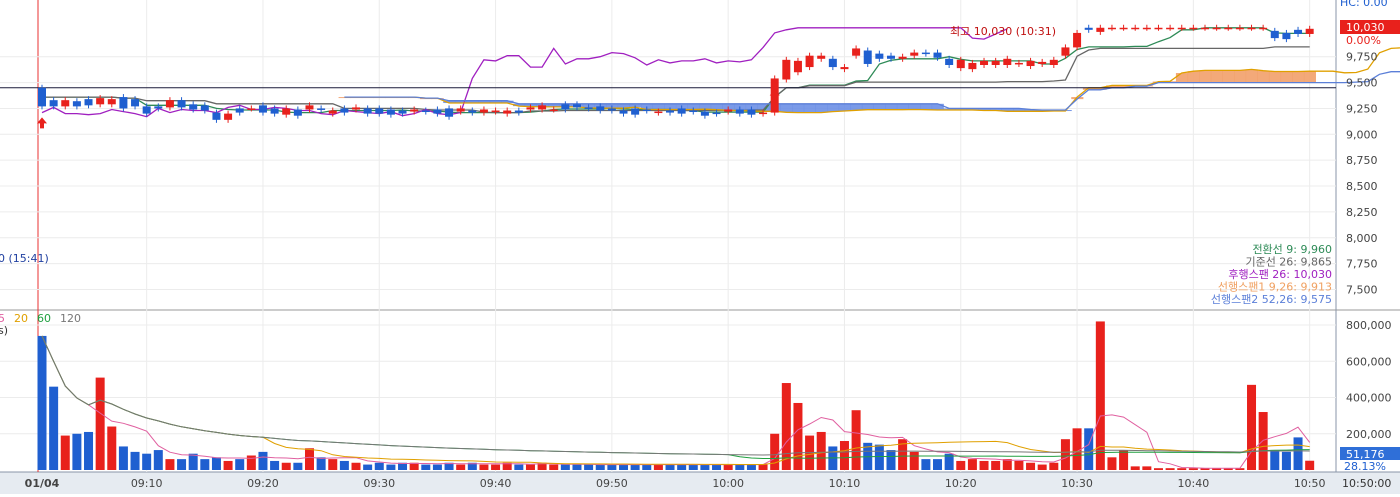  Describe the element at coordinates (1366, 483) in the screenshot. I see `x-axis-corner-label: 10:50:00` at that location.